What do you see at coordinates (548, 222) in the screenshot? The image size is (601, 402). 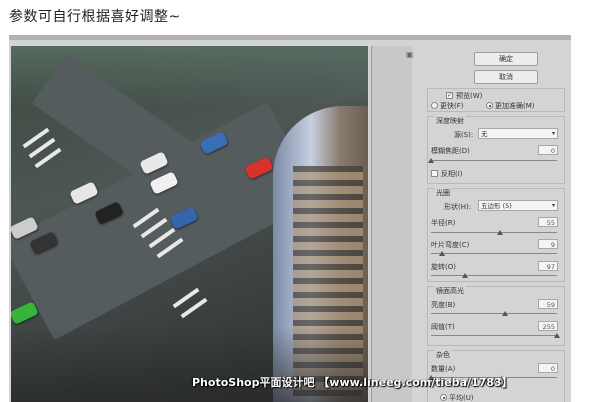 I see `radius-field: 55` at bounding box center [548, 222].